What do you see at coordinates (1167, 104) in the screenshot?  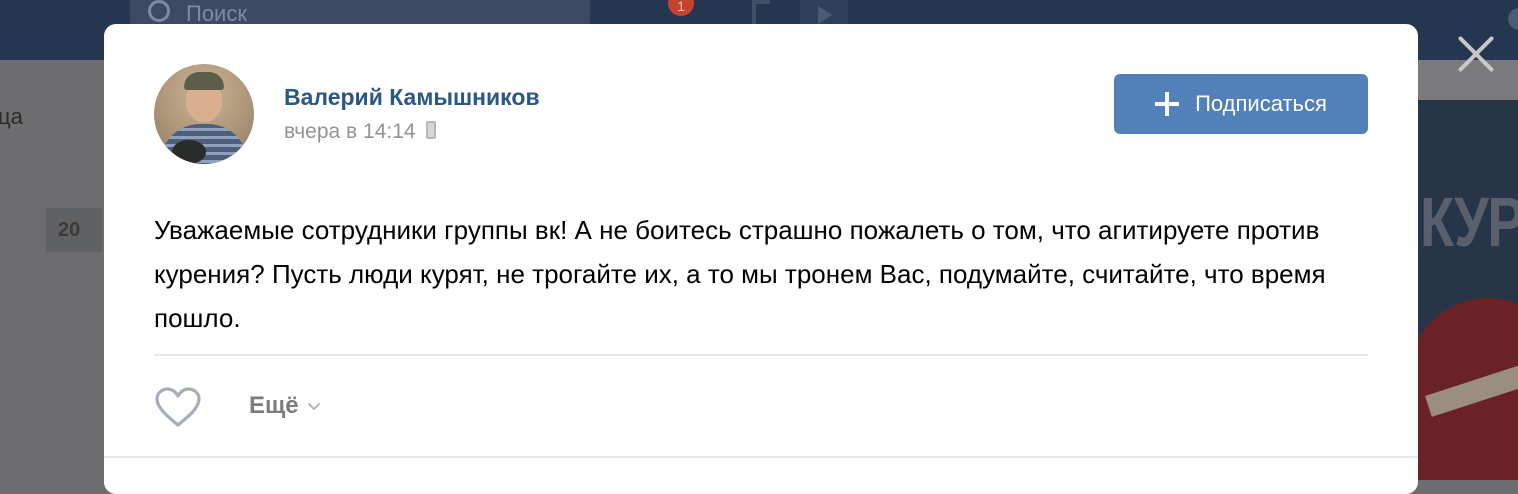 I see `plus-icon` at bounding box center [1167, 104].